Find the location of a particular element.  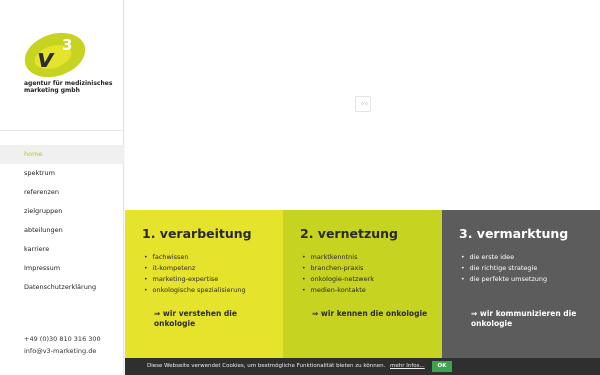

list-item: onkologie-netzwerk is located at coordinates (372, 279).